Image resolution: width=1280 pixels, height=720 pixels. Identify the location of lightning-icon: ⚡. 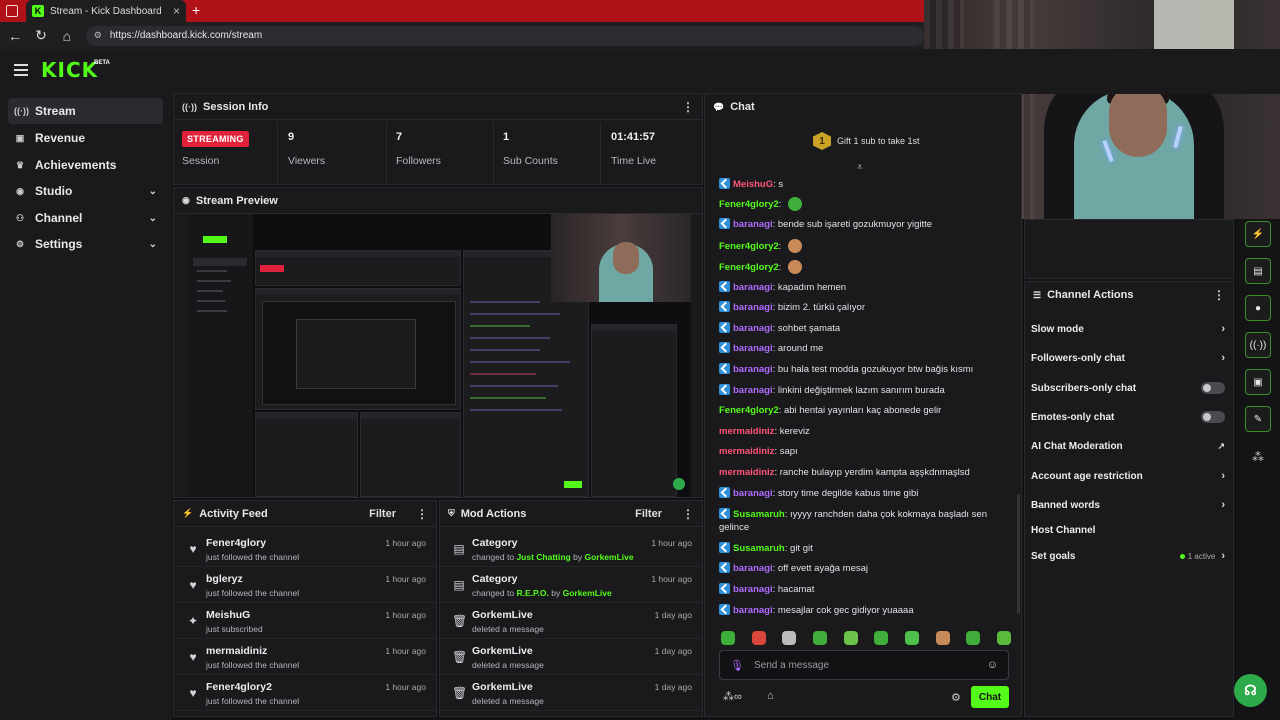
(1258, 234).